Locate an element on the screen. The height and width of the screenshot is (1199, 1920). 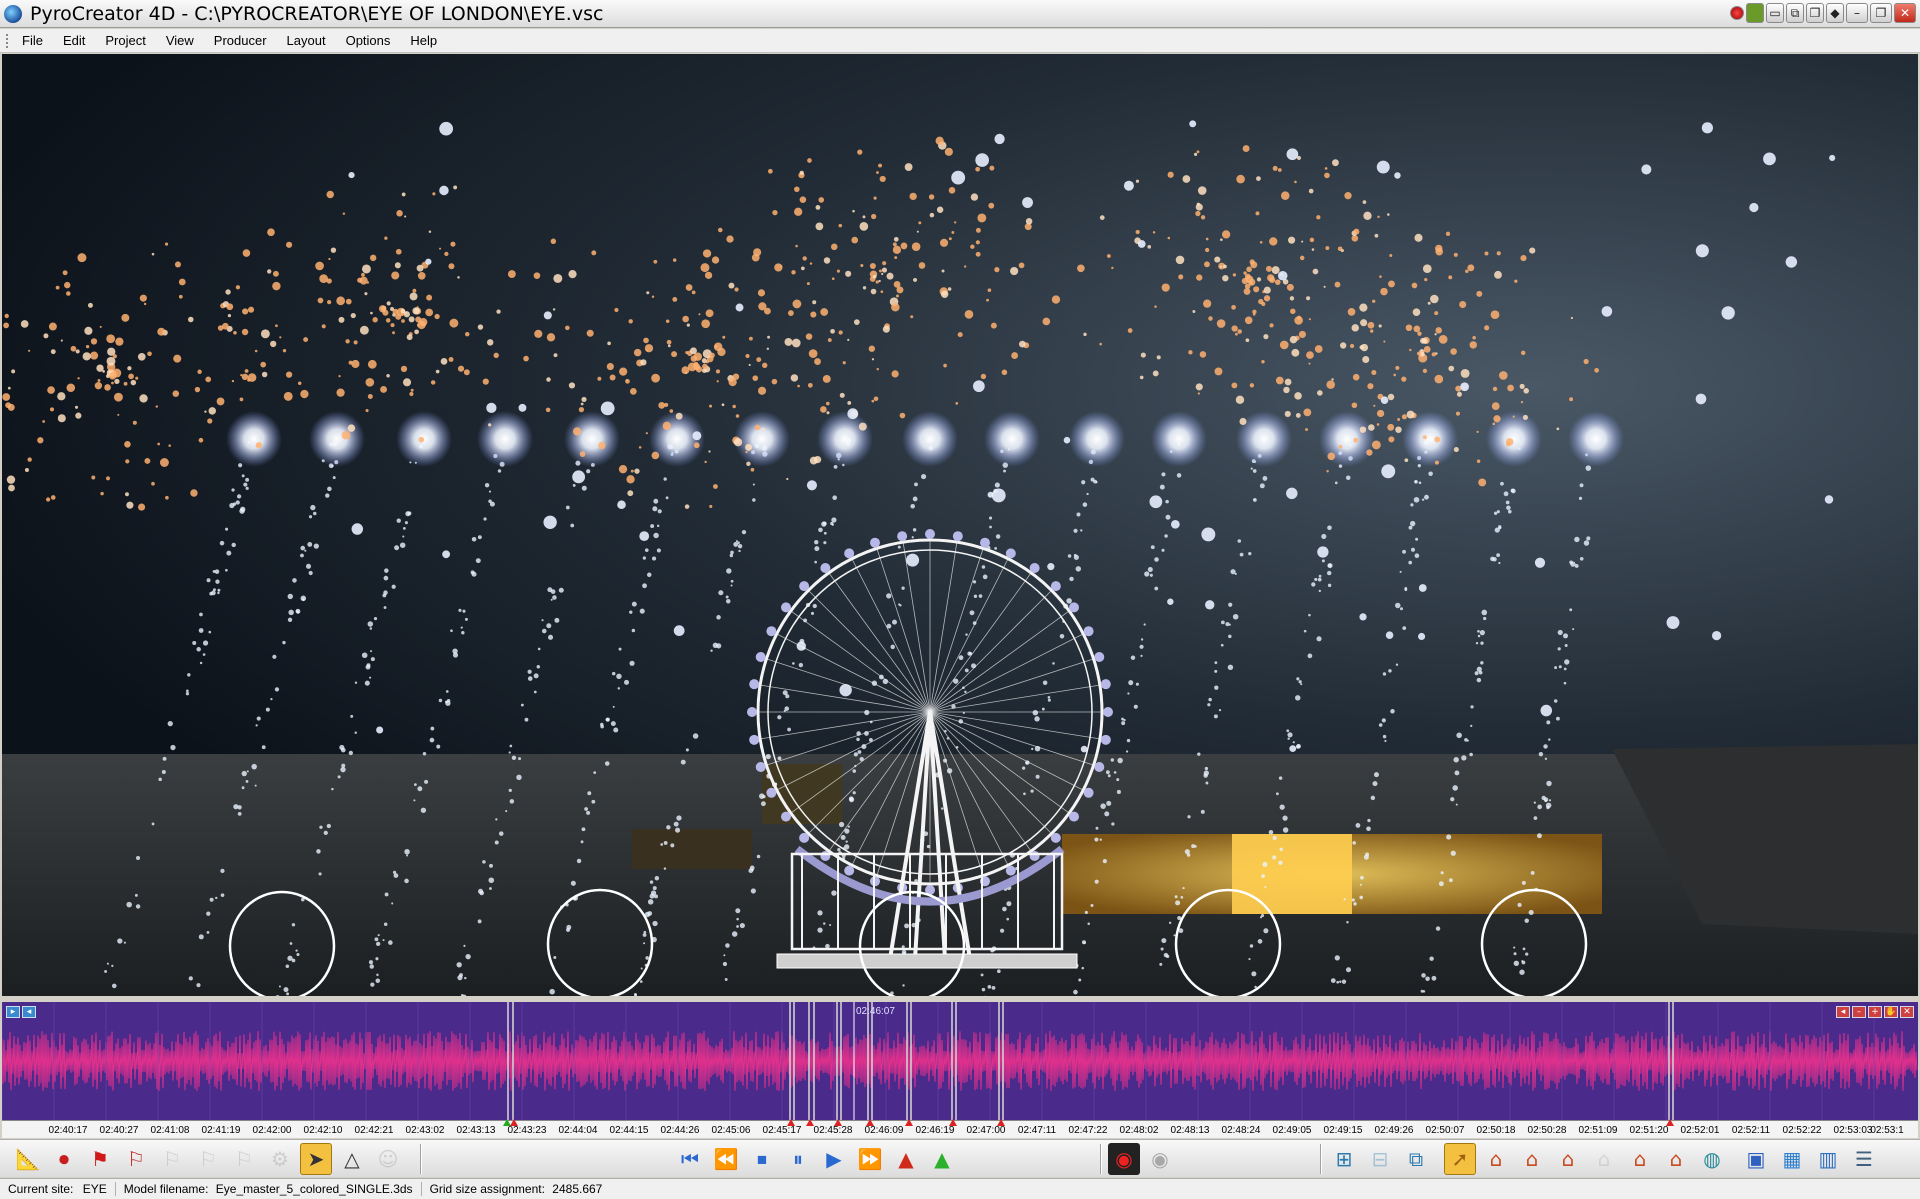
cursor-icon: ➚ is located at coordinates (1460, 1159).